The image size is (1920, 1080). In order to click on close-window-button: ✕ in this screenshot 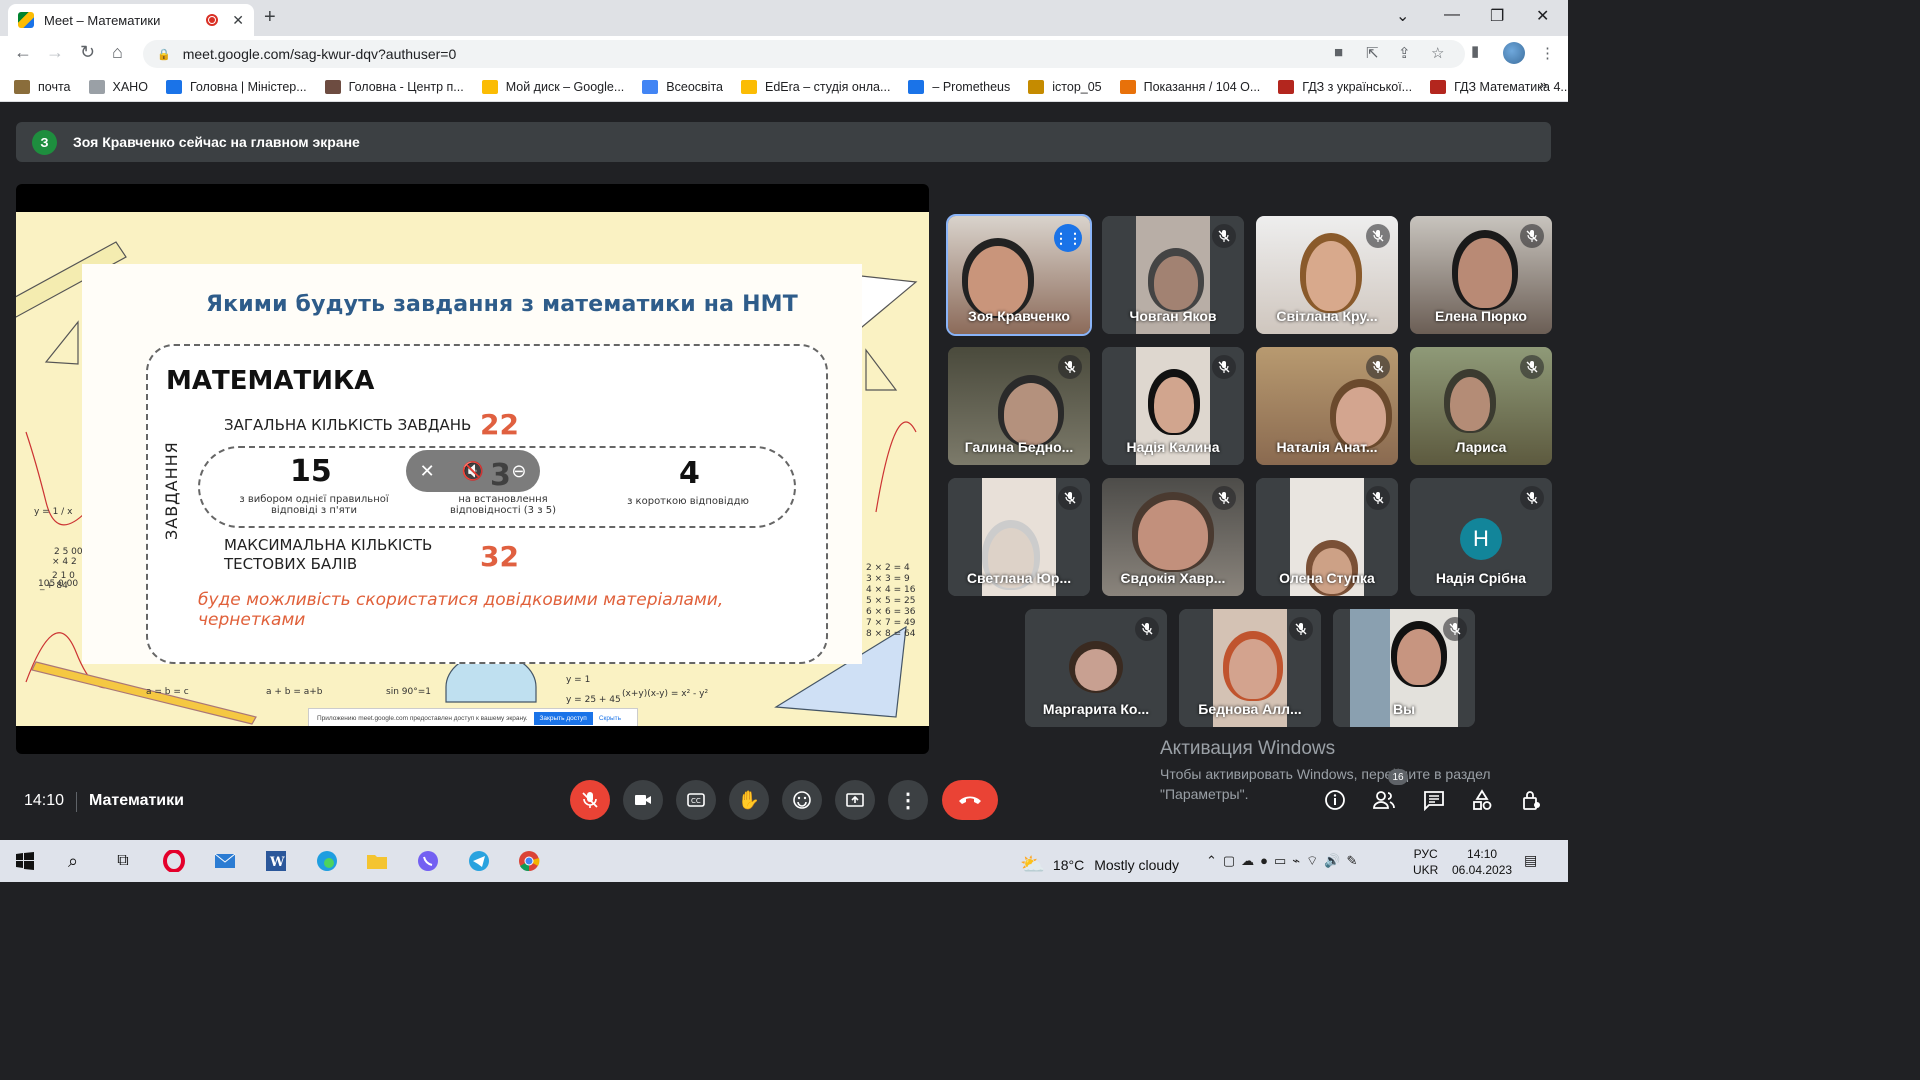, I will do `click(1542, 16)`.